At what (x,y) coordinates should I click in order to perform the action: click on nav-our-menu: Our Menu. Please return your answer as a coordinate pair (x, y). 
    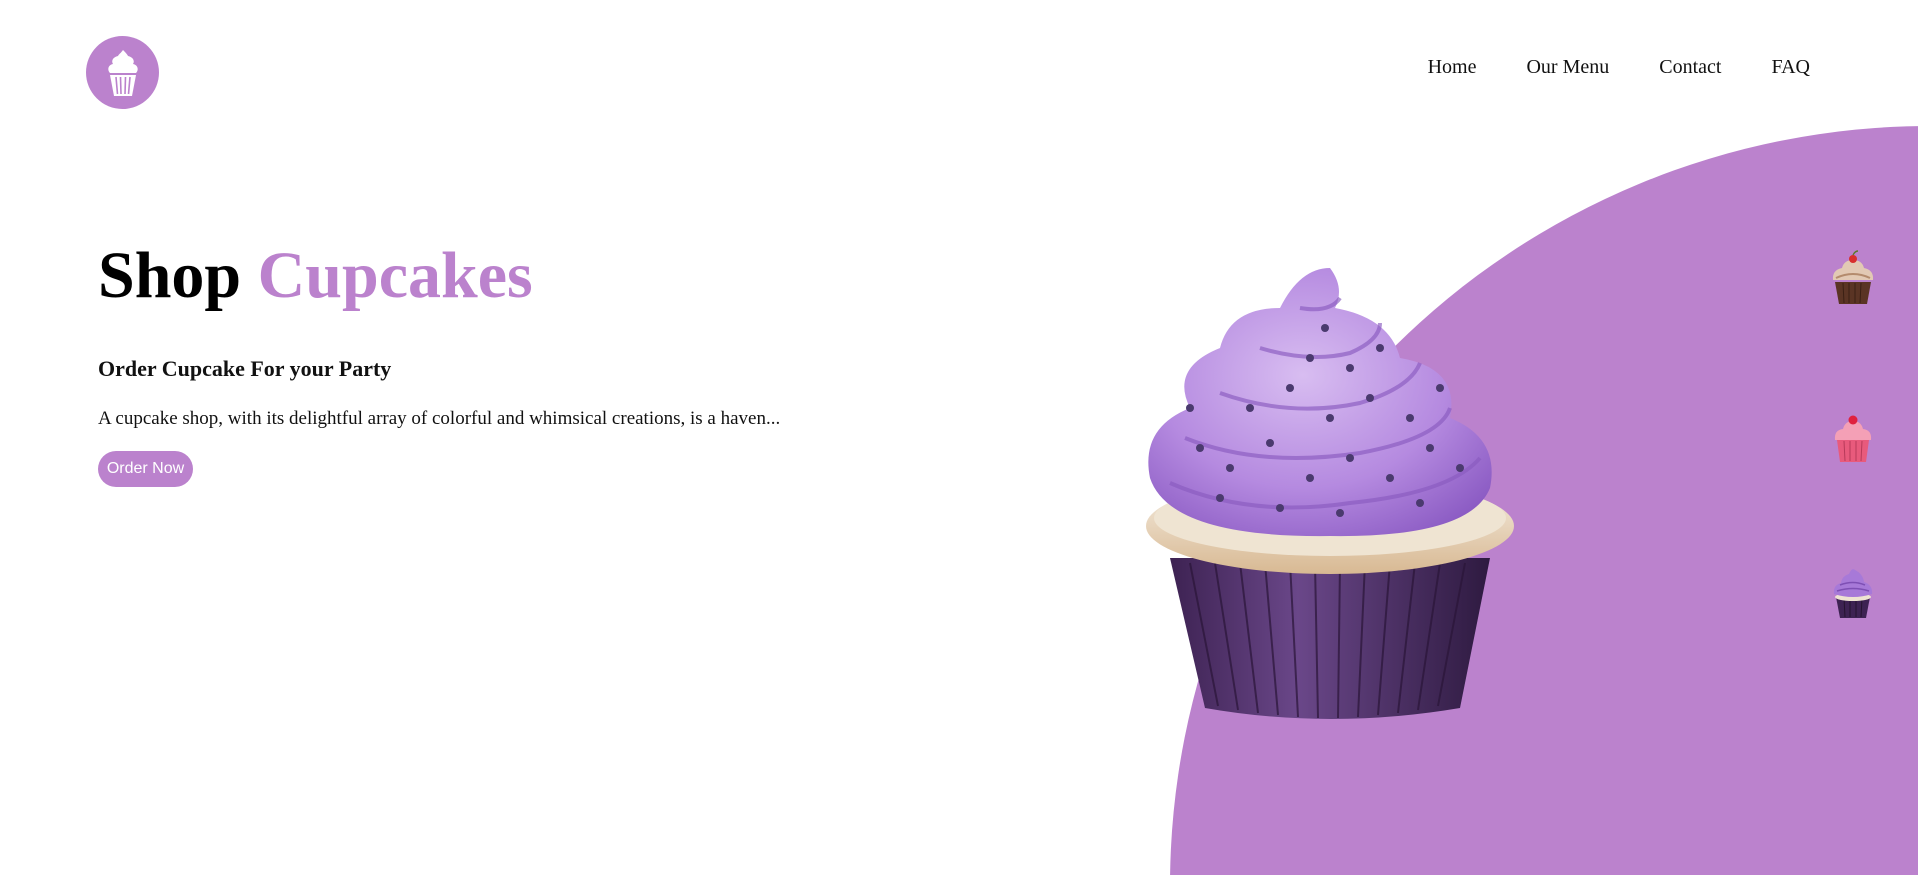
    Looking at the image, I should click on (1567, 67).